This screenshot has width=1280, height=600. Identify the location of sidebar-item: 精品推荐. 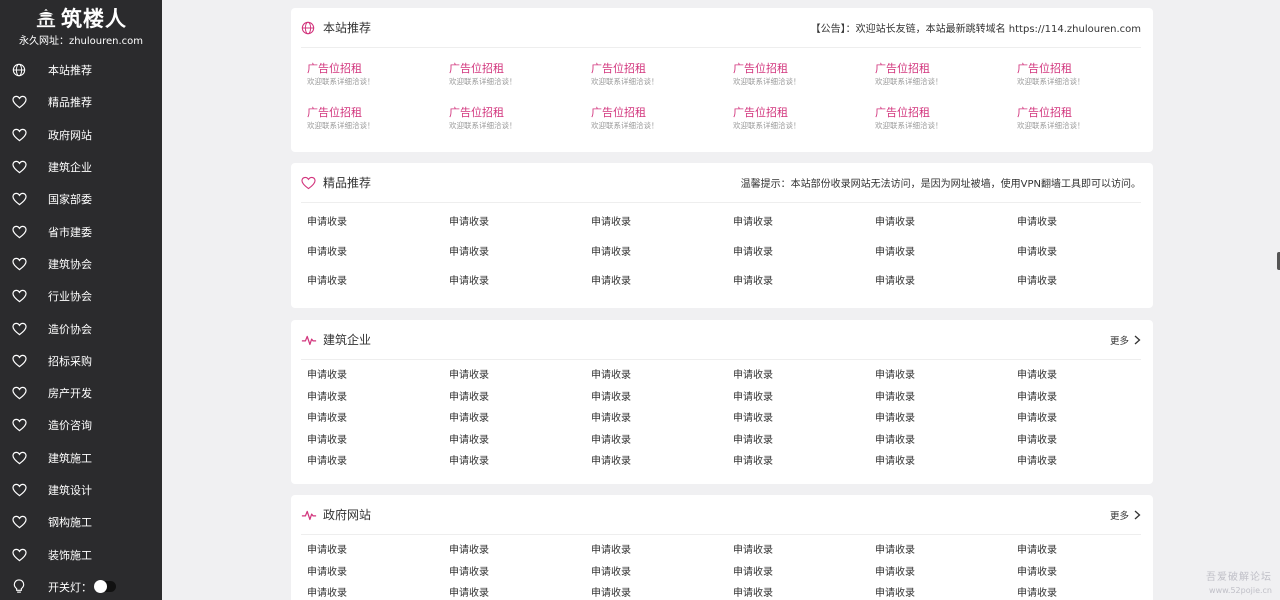
(81, 102).